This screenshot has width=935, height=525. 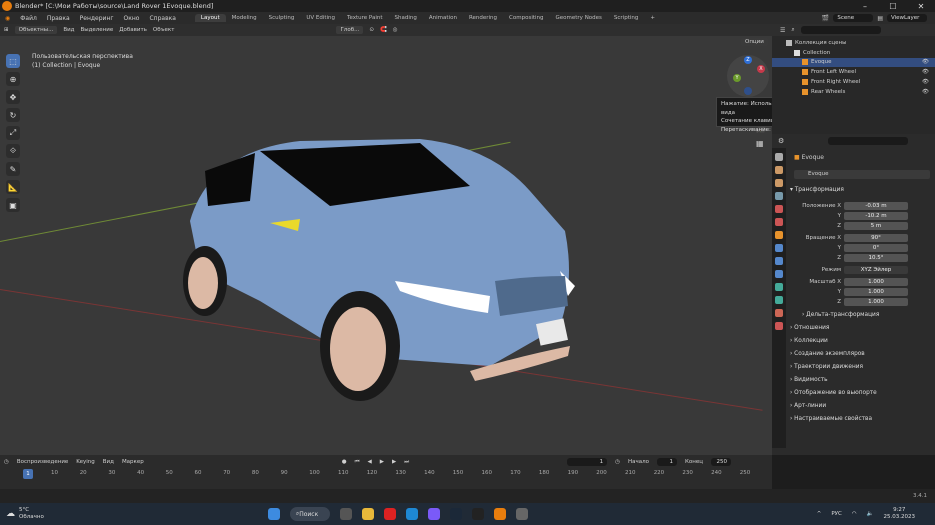 What do you see at coordinates (779, 326) in the screenshot?
I see `texture-tab-icon` at bounding box center [779, 326].